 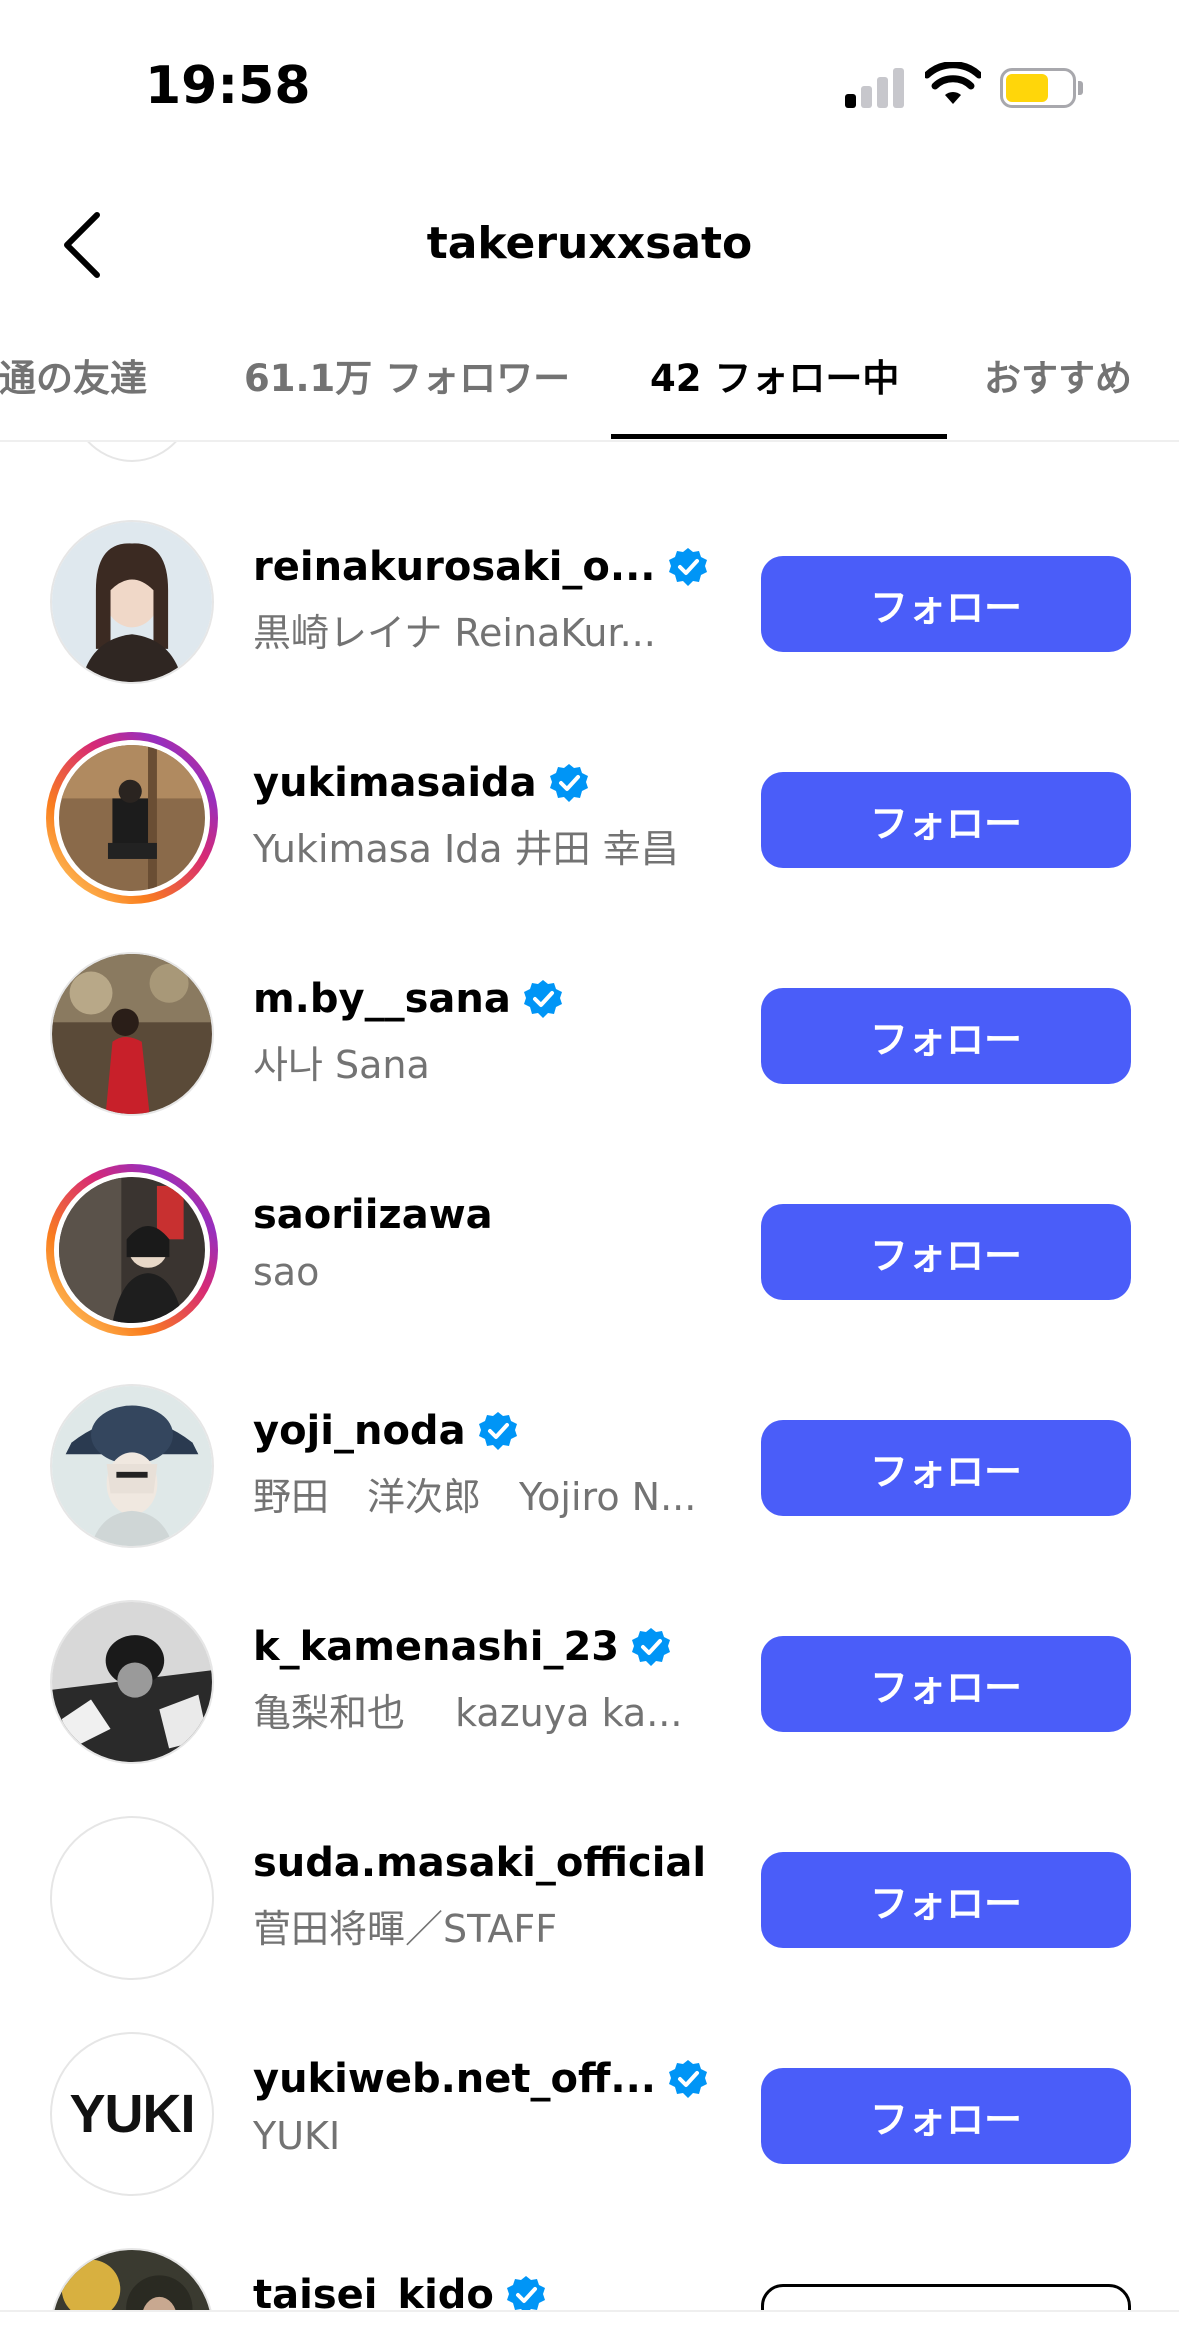 I want to click on status-bar: 19:58, so click(x=589, y=85).